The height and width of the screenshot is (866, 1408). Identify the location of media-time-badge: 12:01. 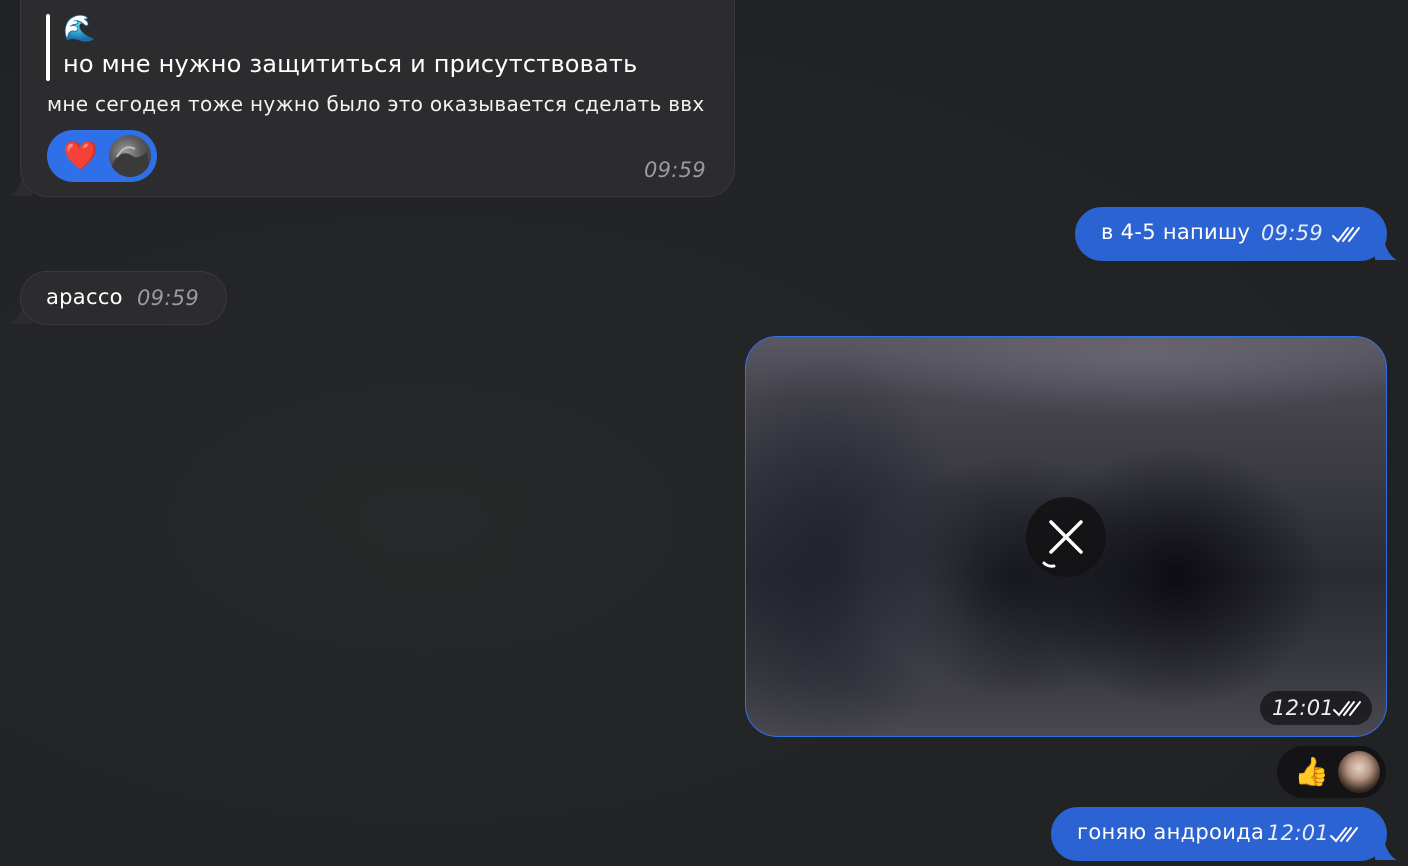
(1316, 708).